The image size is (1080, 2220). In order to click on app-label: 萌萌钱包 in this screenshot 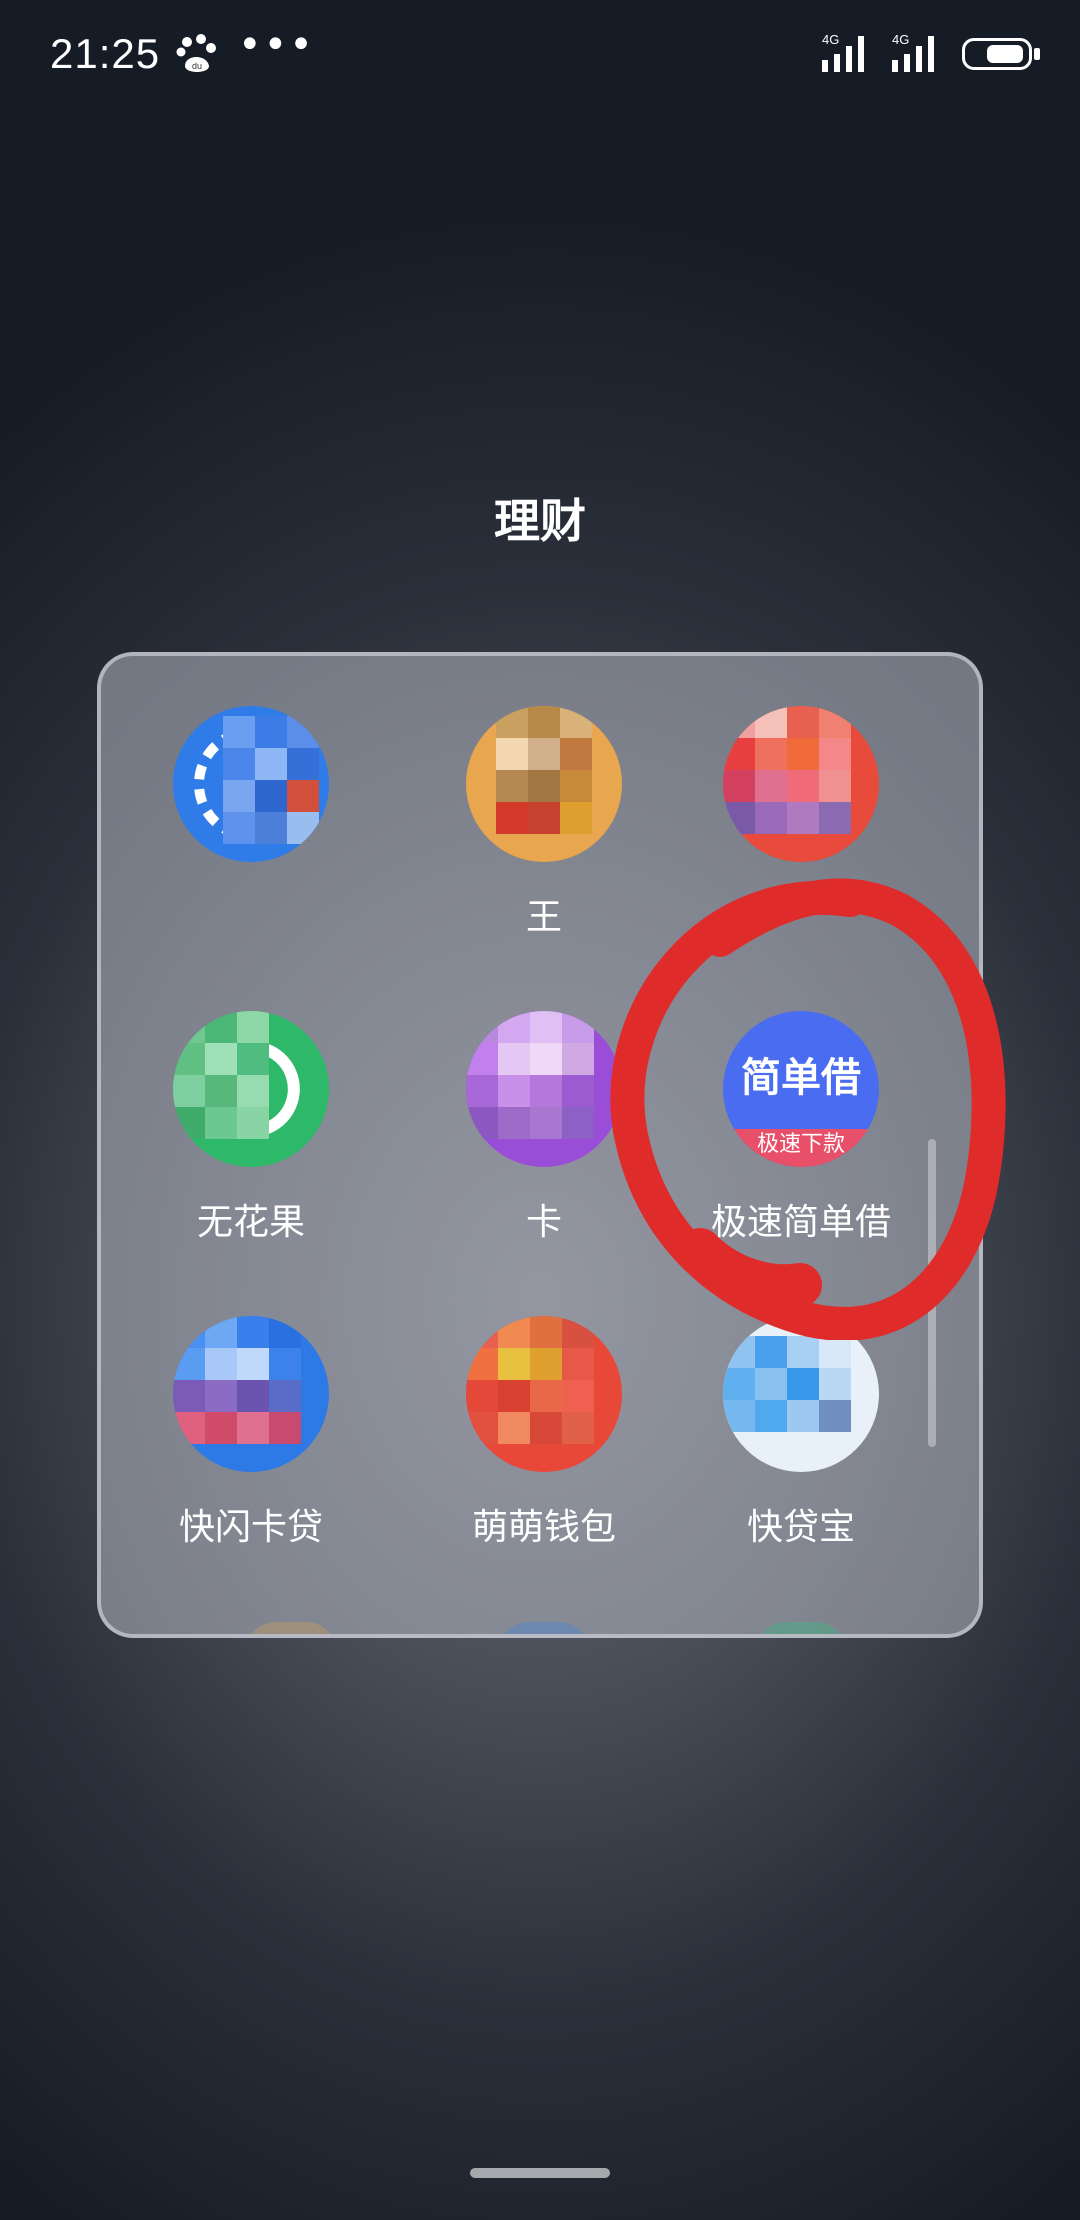, I will do `click(543, 1527)`.